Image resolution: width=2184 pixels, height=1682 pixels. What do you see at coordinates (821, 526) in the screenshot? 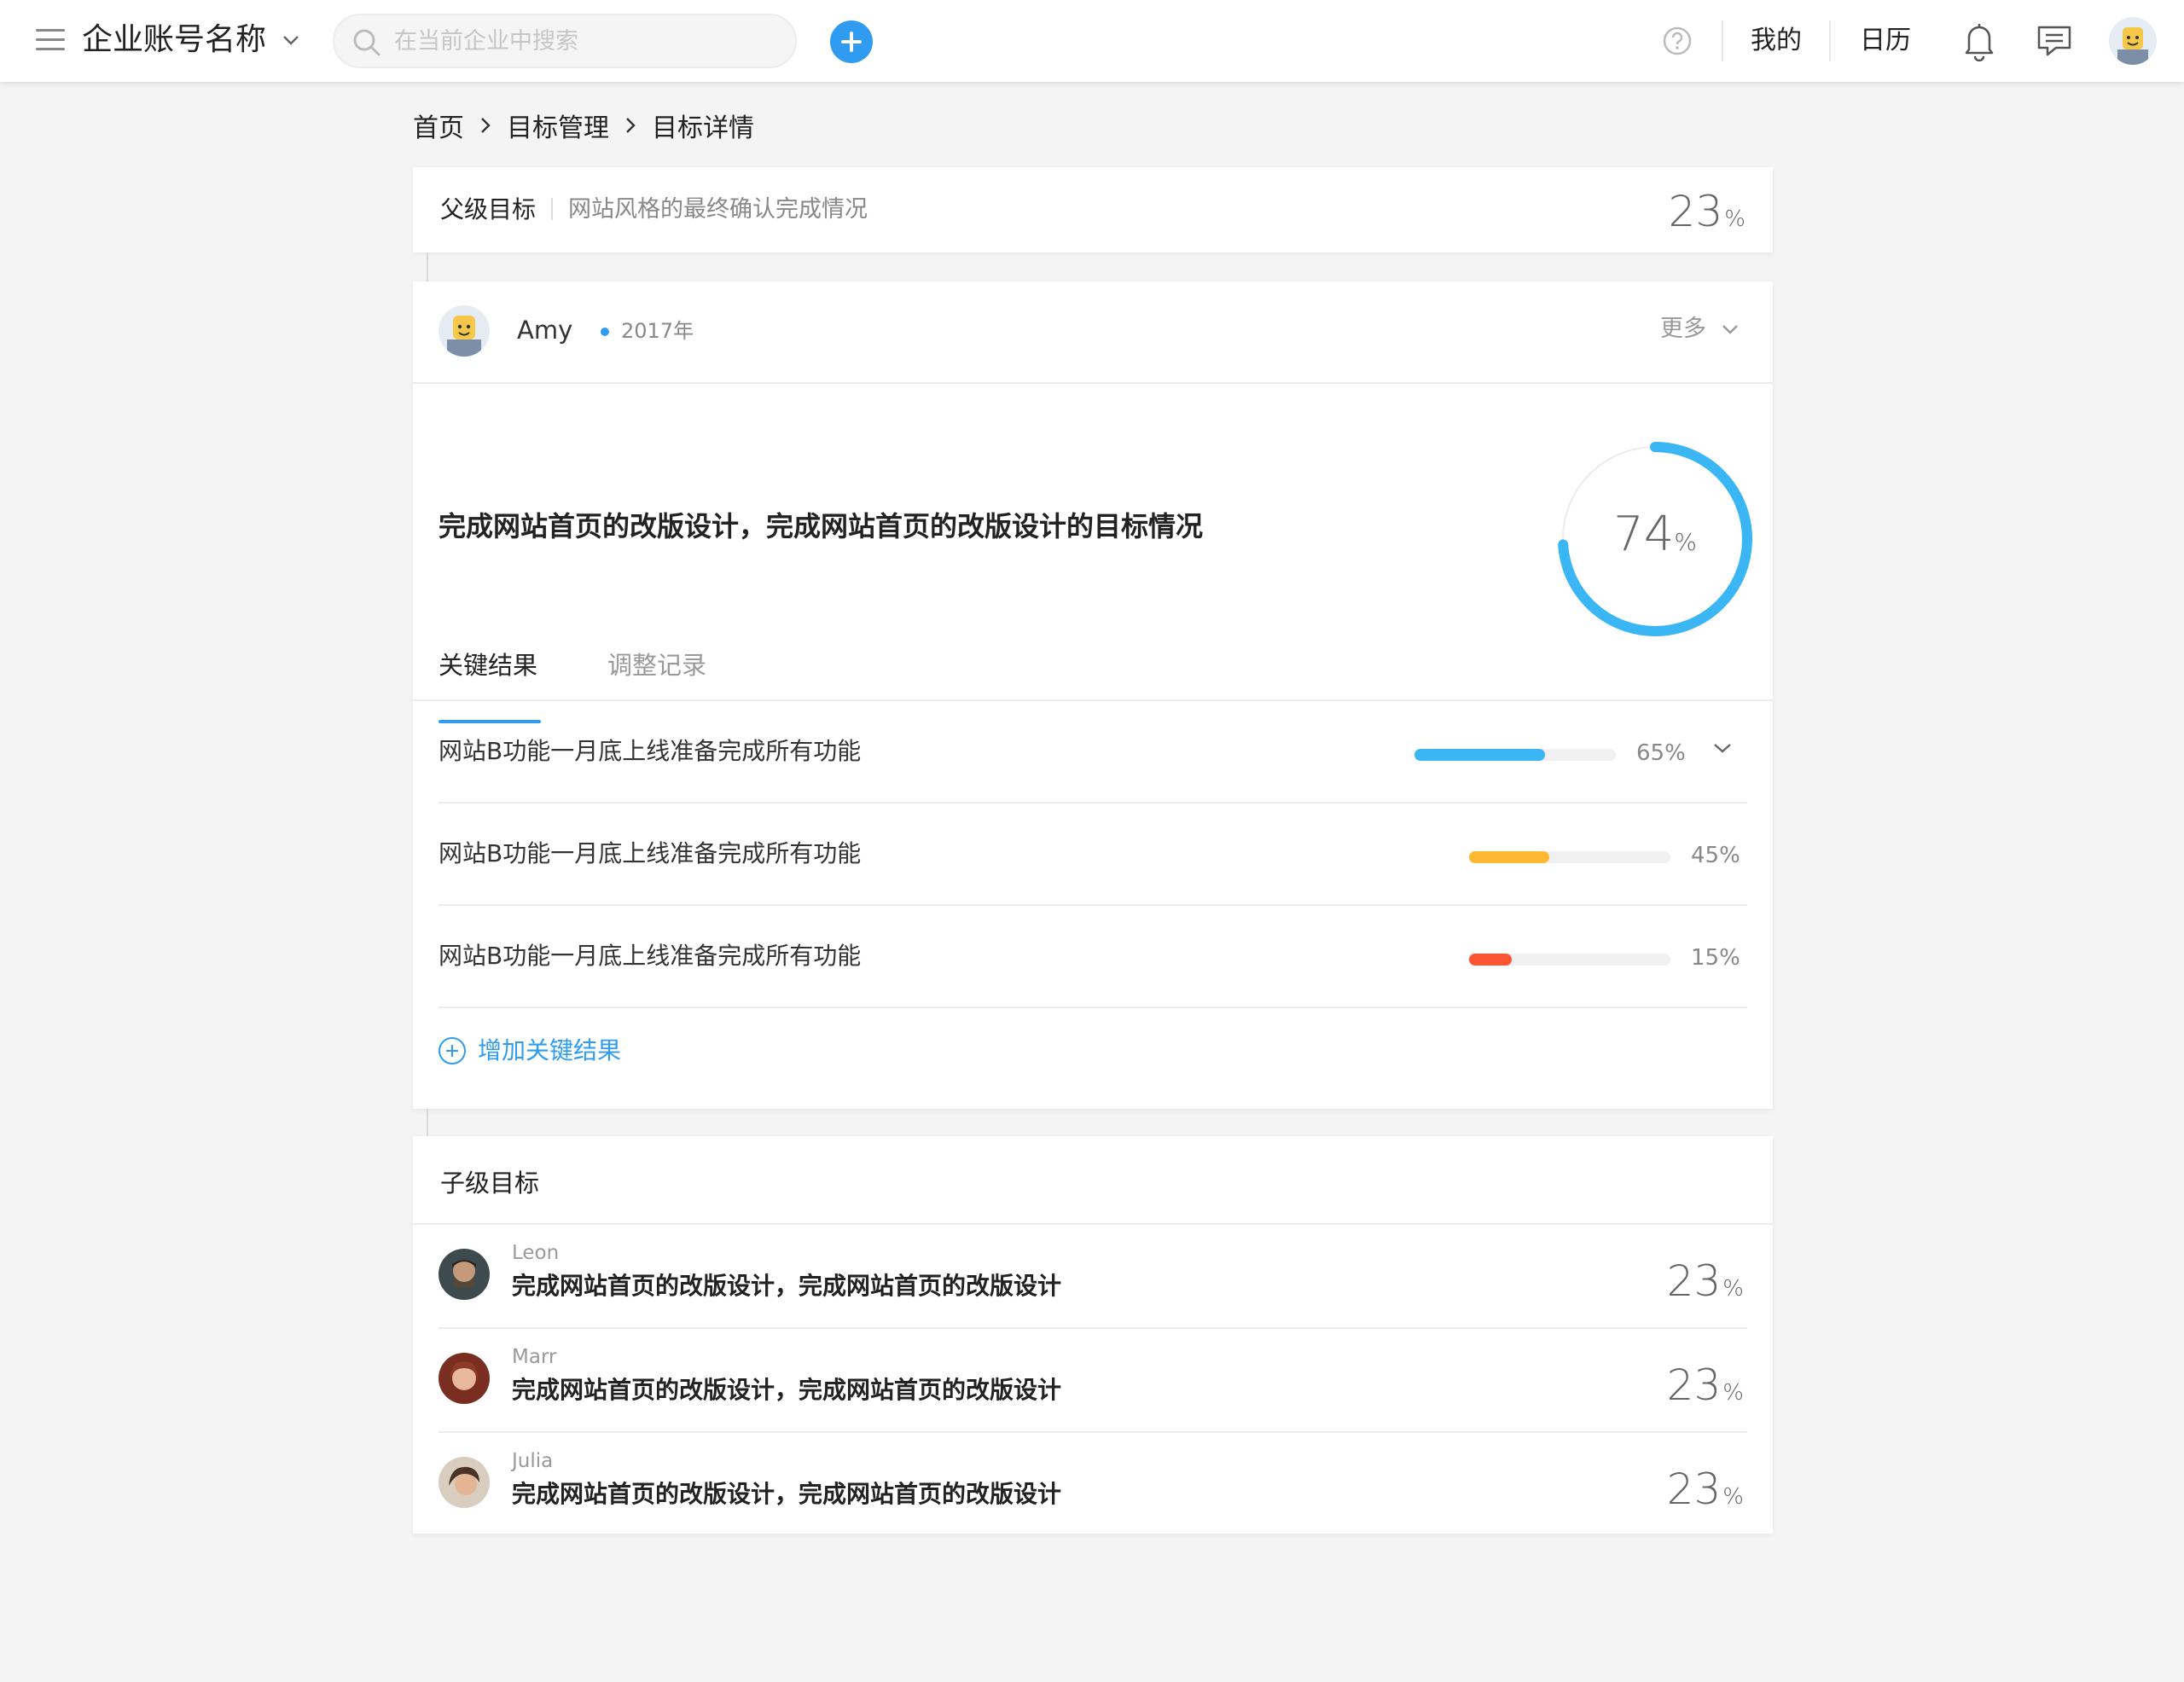
I see `goal-title: 完成网站首页的改版设计，完成网站首页的改版设计的目标情况` at bounding box center [821, 526].